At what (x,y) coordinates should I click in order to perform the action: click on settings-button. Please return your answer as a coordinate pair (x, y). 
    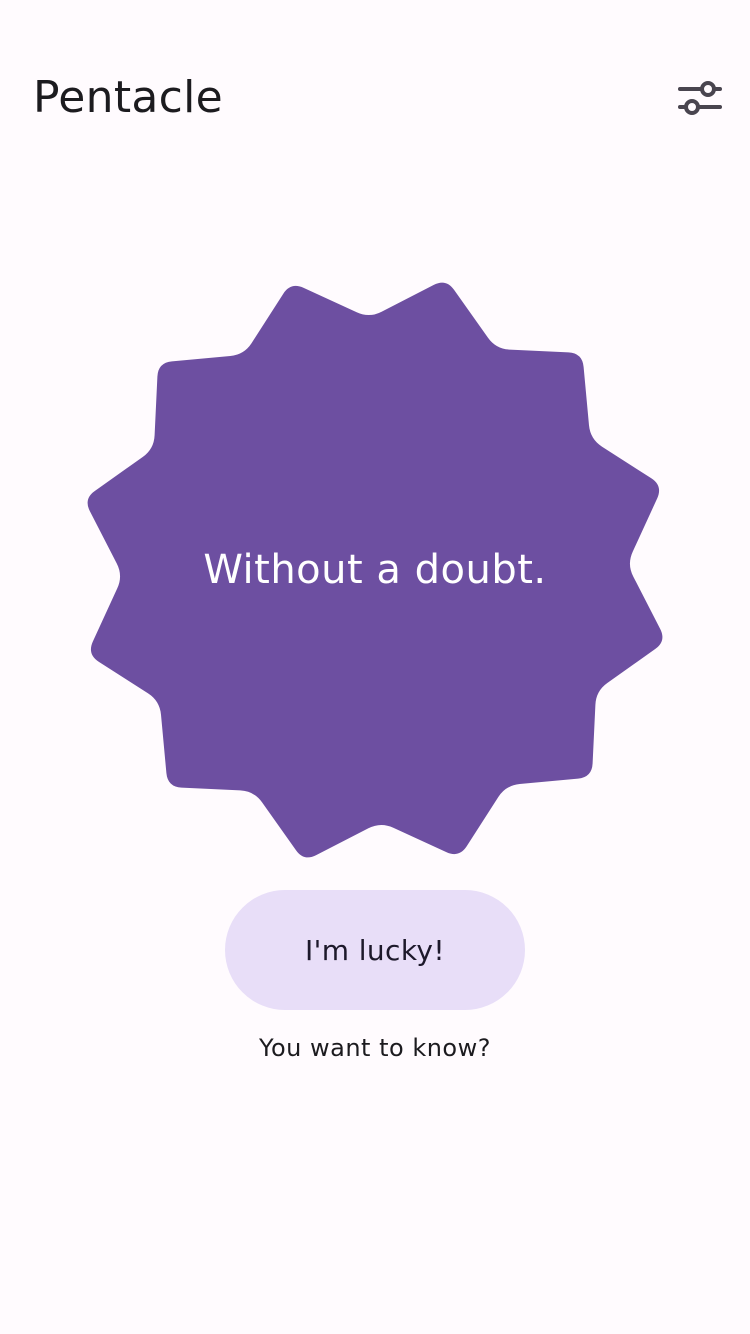
    Looking at the image, I should click on (700, 98).